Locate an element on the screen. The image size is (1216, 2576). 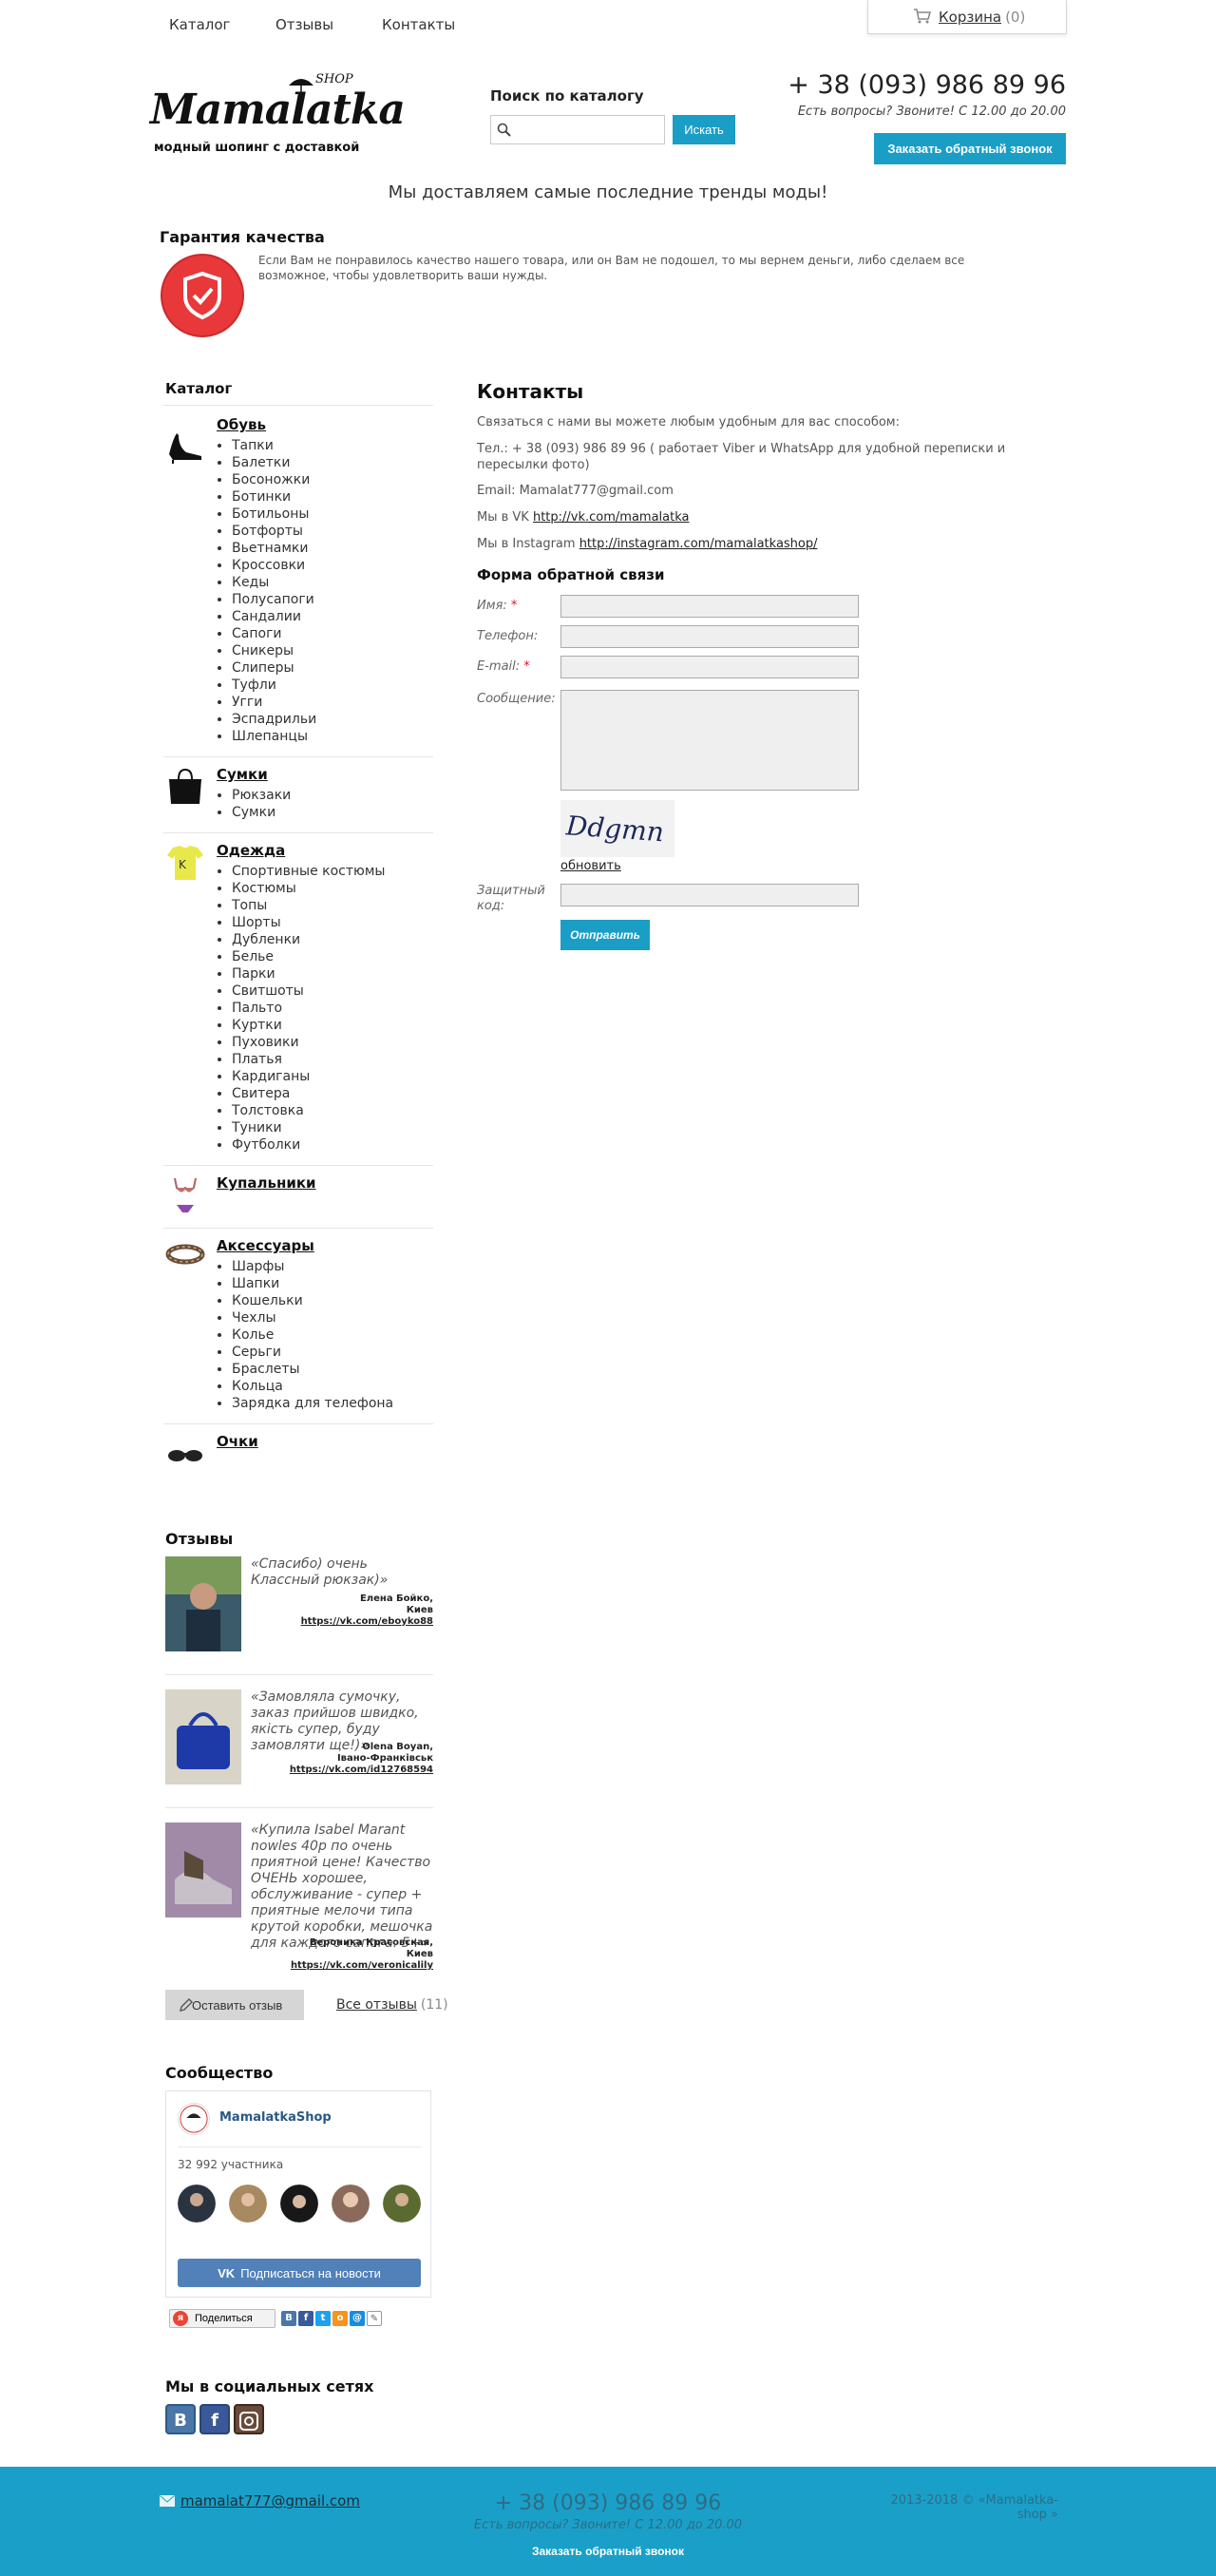
category-name: Купальники is located at coordinates (266, 1183).